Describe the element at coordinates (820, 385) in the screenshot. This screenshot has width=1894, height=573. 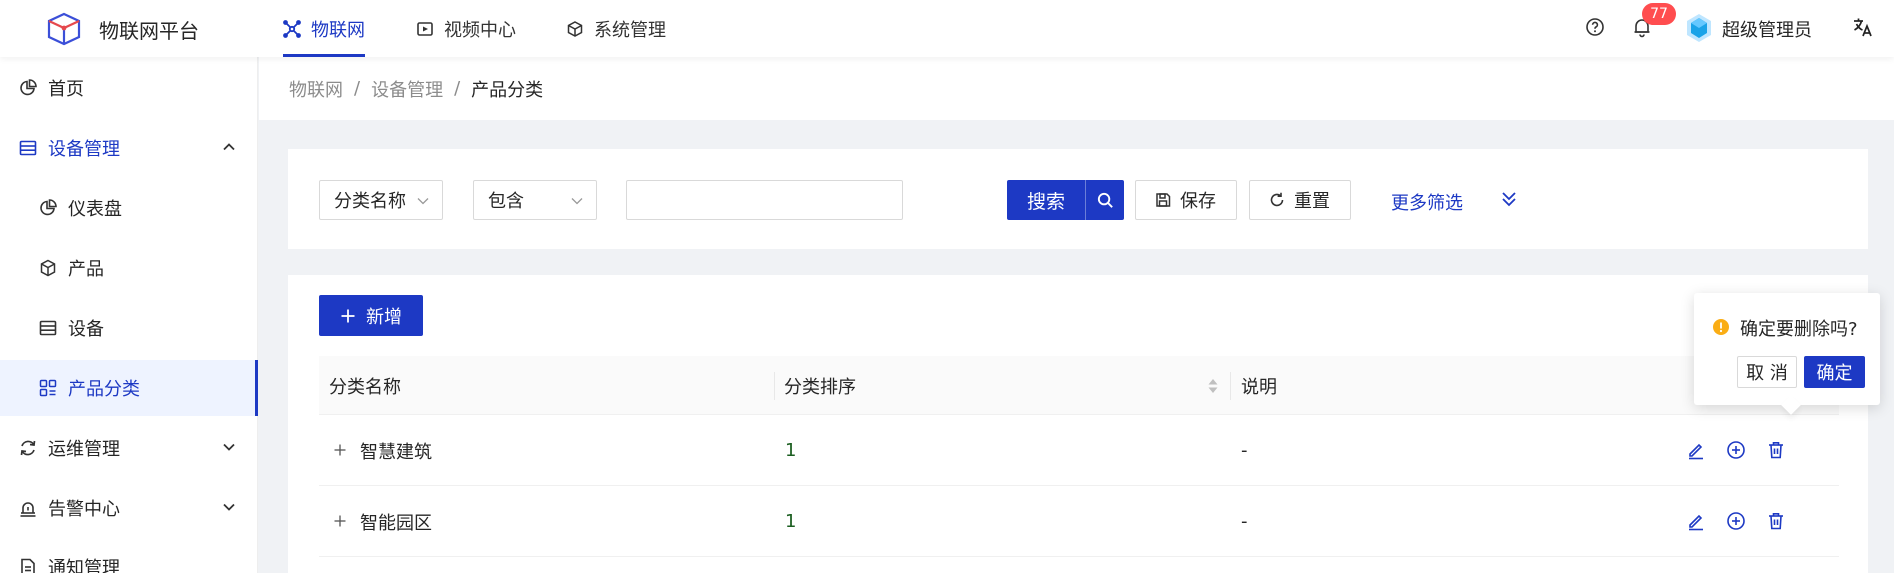
I see `column-header-sort: 分类排序` at that location.